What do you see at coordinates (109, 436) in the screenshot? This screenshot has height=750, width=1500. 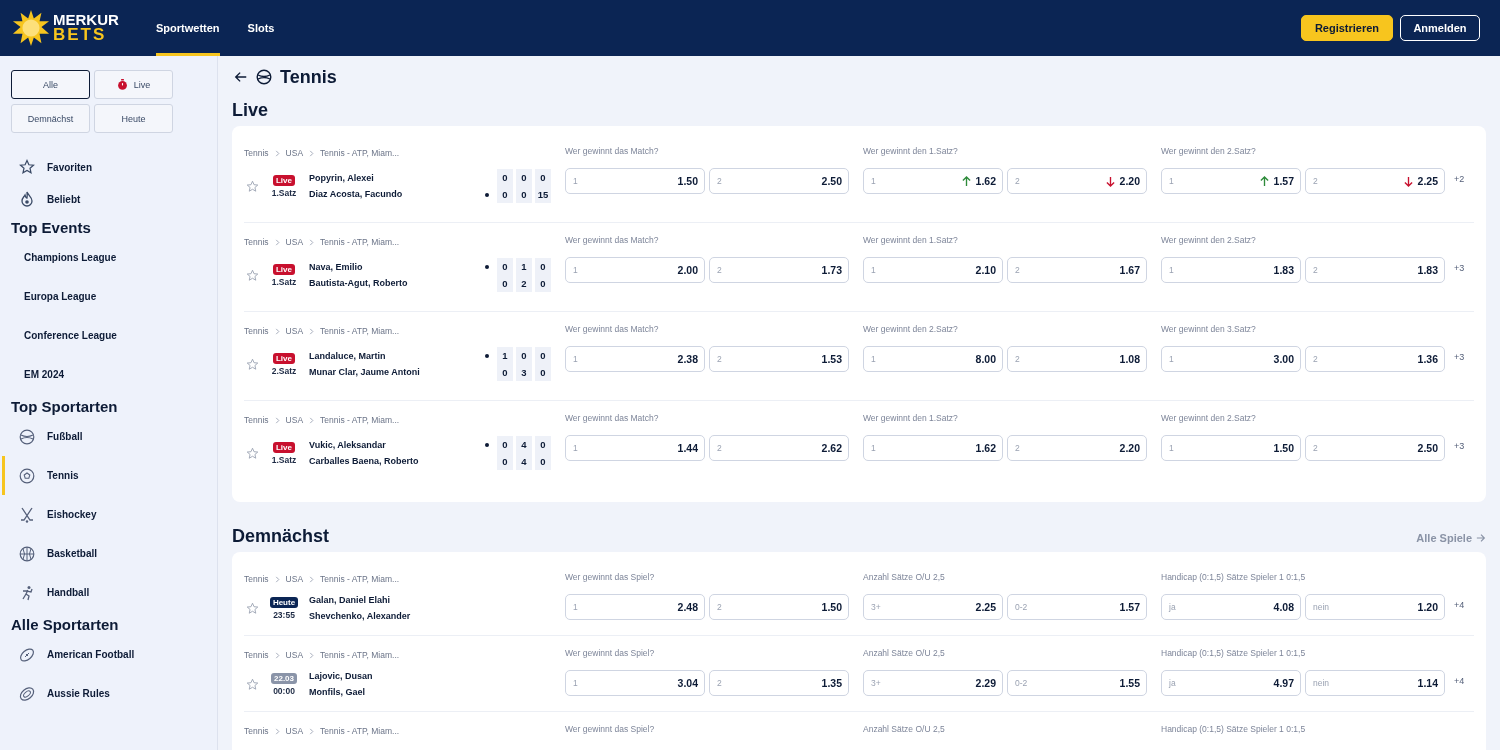 I see `sidebar-item: Fußball` at bounding box center [109, 436].